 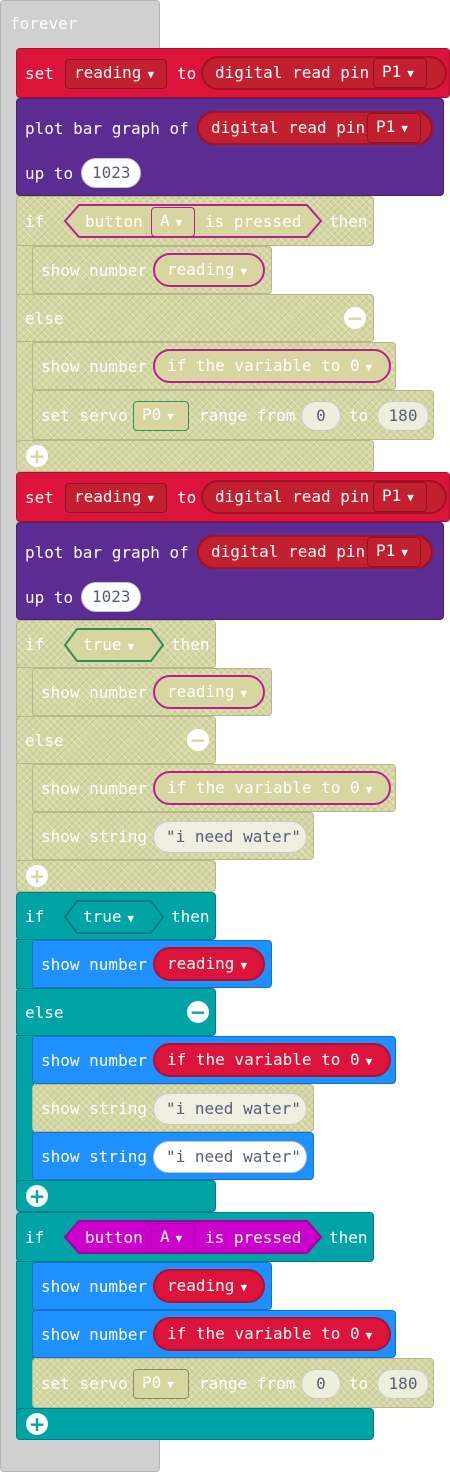 I want to click on if-block: if button A ▼ is pressed then, so click(x=195, y=1237).